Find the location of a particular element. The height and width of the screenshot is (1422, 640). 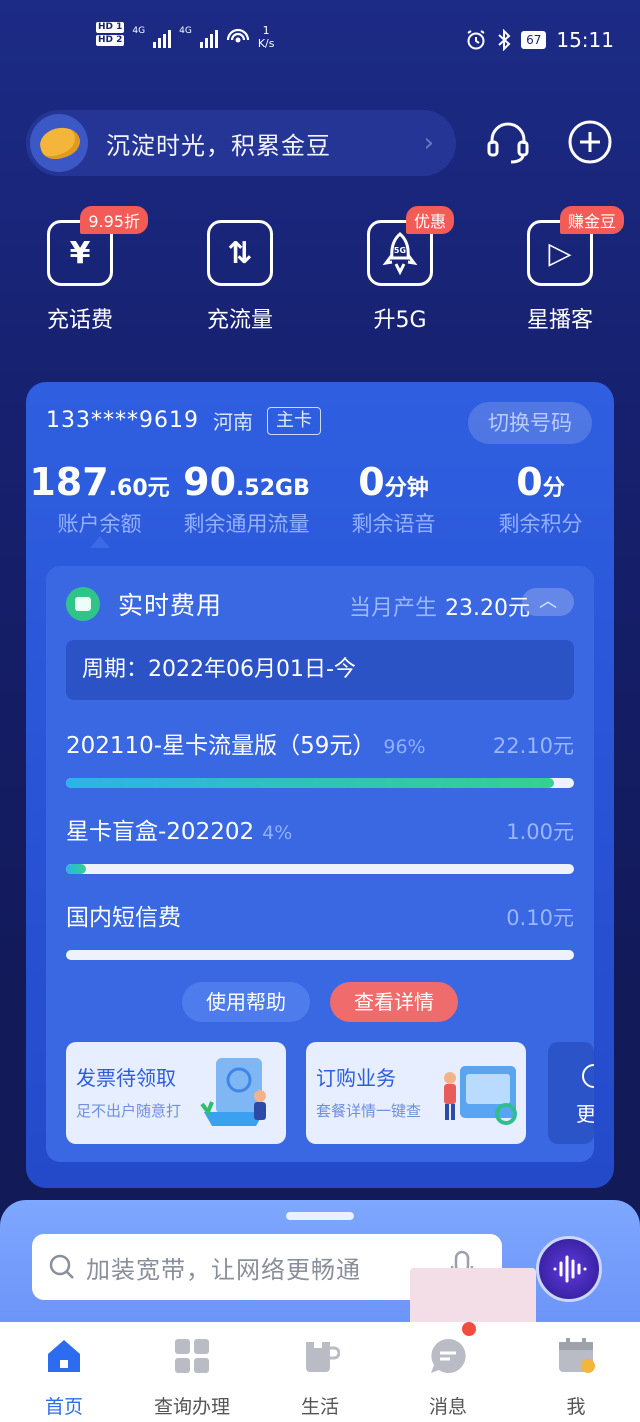

bill-item: 202110-星卡流量版（59元） 96% 22.10元 is located at coordinates (320, 757).